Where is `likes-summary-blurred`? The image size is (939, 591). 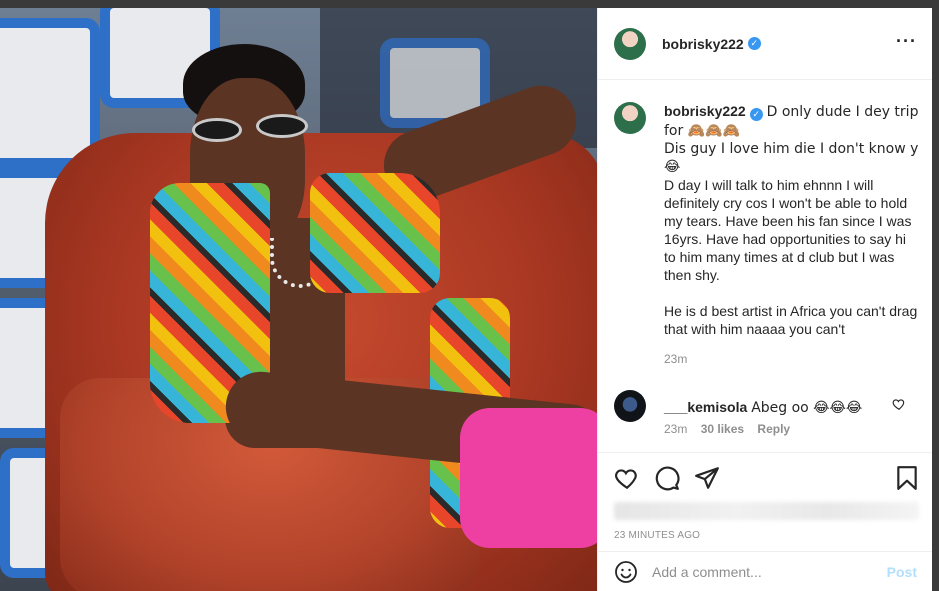
likes-summary-blurred is located at coordinates (766, 511).